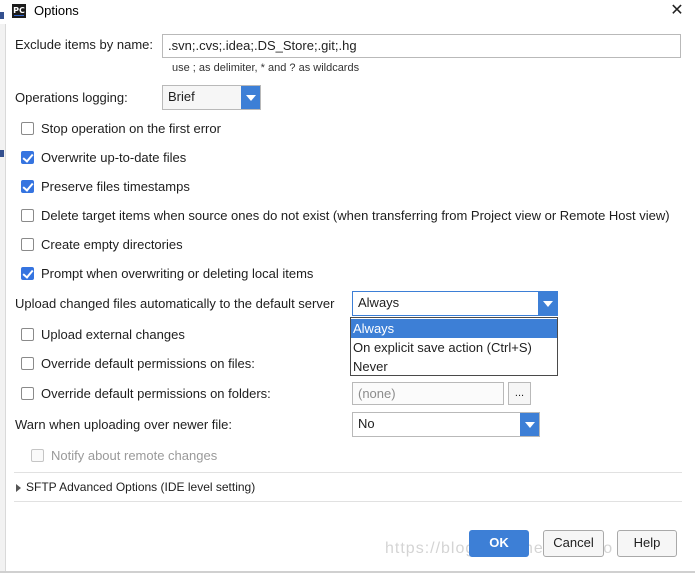 The image size is (695, 573). What do you see at coordinates (27, 128) in the screenshot?
I see `checkbox-stop-on-error` at bounding box center [27, 128].